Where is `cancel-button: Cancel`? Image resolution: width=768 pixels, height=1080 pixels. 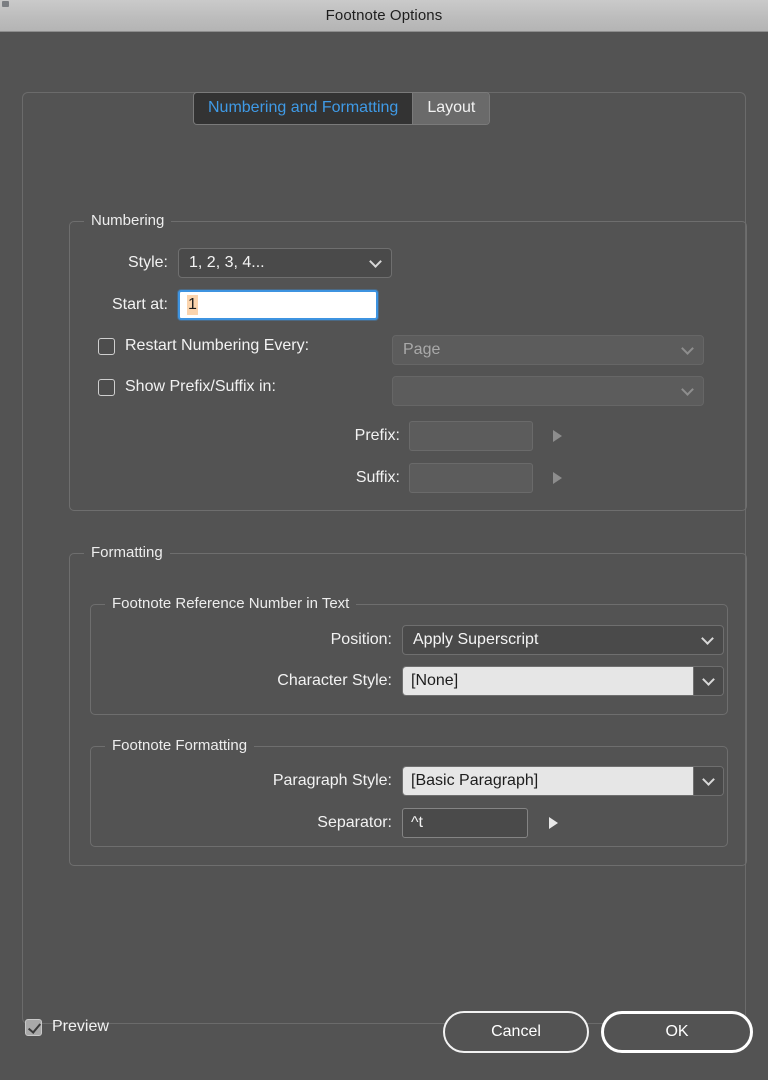
cancel-button: Cancel is located at coordinates (516, 1032).